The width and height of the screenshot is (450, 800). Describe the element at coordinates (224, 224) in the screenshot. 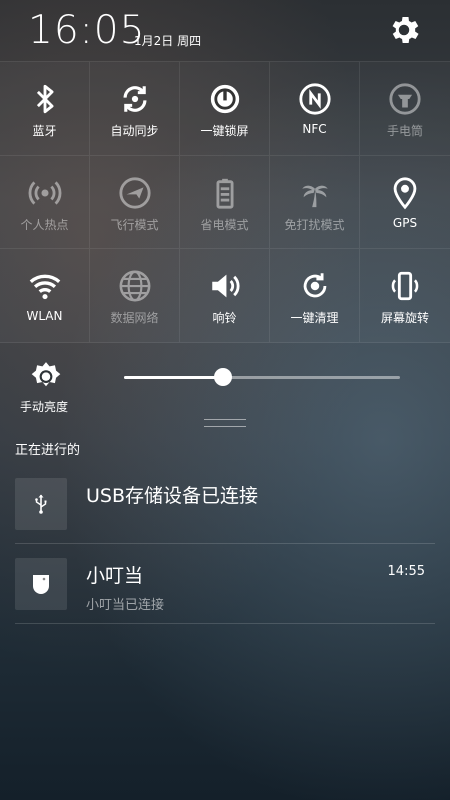

I see `tile-label: 省电模式` at that location.